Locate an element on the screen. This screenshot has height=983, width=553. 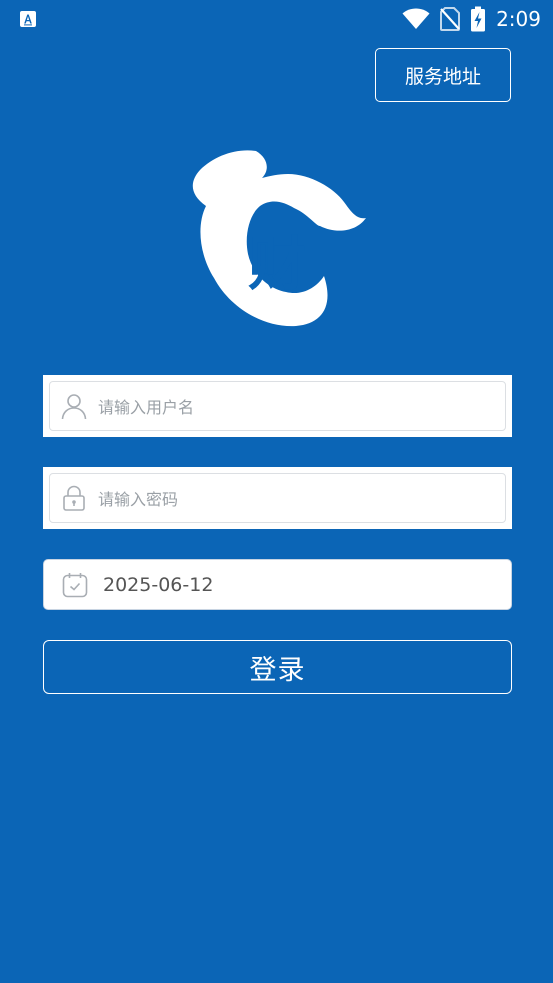
no-sim-icon is located at coordinates (450, 19).